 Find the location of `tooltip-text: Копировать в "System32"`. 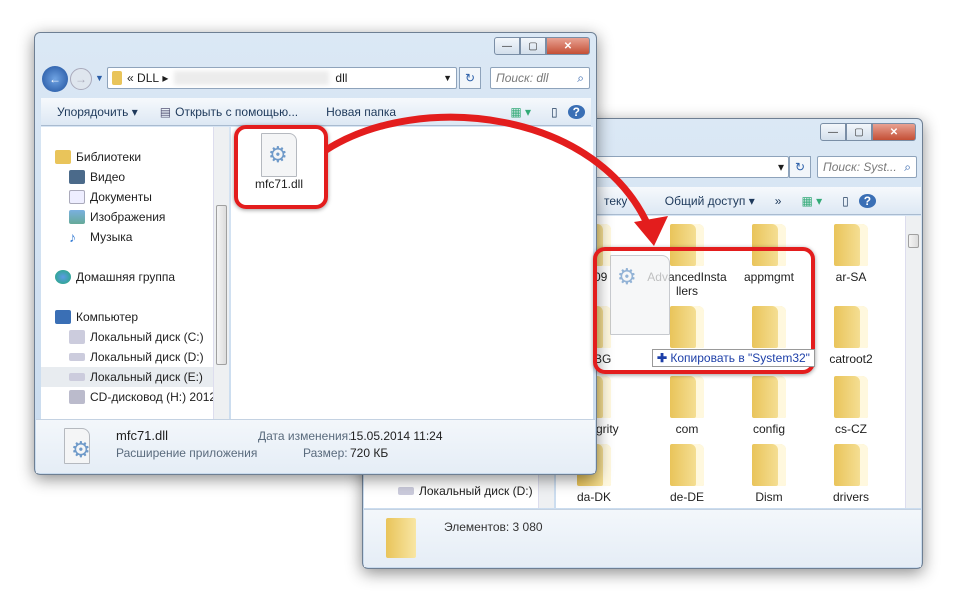

tooltip-text: Копировать в "System32" is located at coordinates (740, 358).